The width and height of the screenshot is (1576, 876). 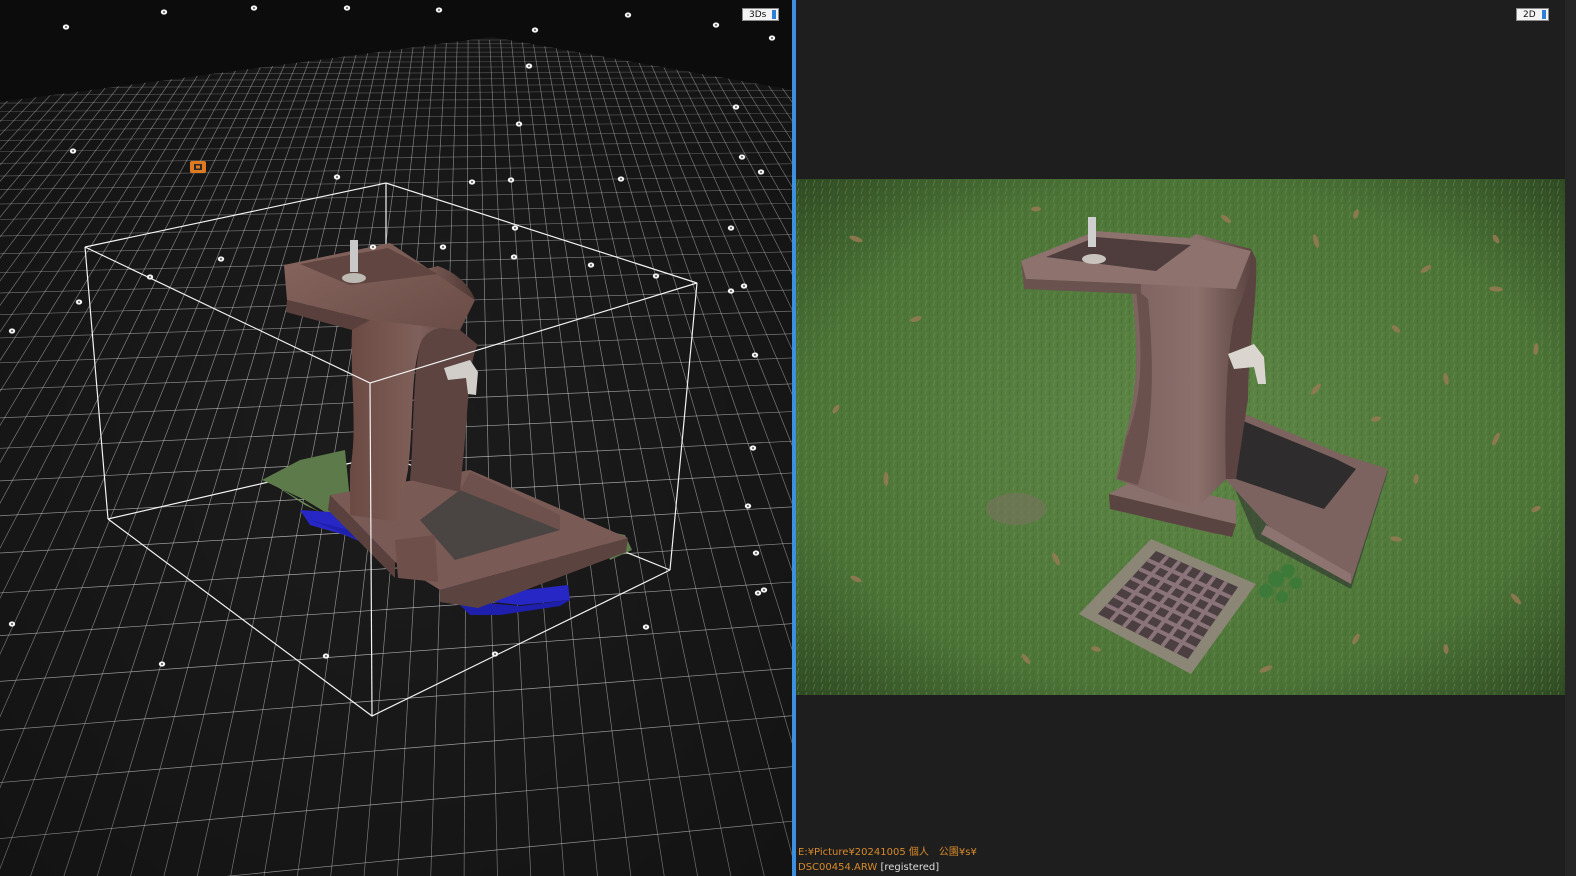 What do you see at coordinates (838, 867) in the screenshot?
I see `file-name: DSC00454.ARW` at bounding box center [838, 867].